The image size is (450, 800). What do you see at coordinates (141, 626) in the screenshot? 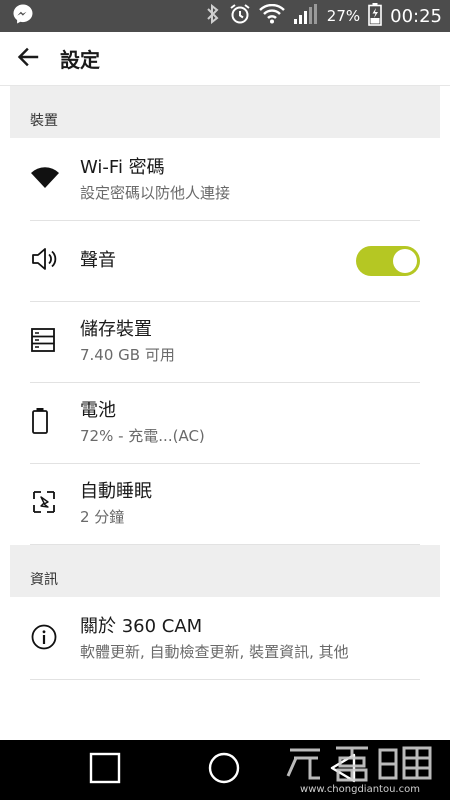
I see `about-title: 關於 360 CAM` at bounding box center [141, 626].